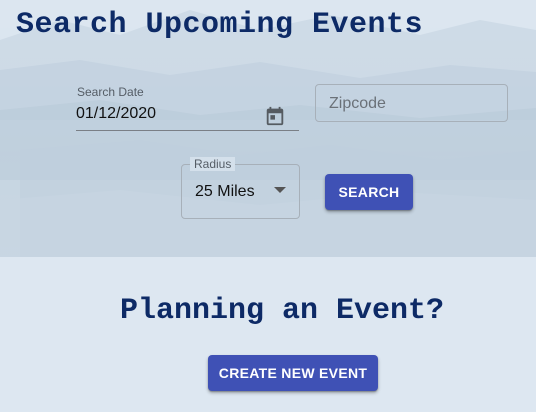 The width and height of the screenshot is (536, 412). What do you see at coordinates (280, 190) in the screenshot?
I see `caret-down-icon` at bounding box center [280, 190].